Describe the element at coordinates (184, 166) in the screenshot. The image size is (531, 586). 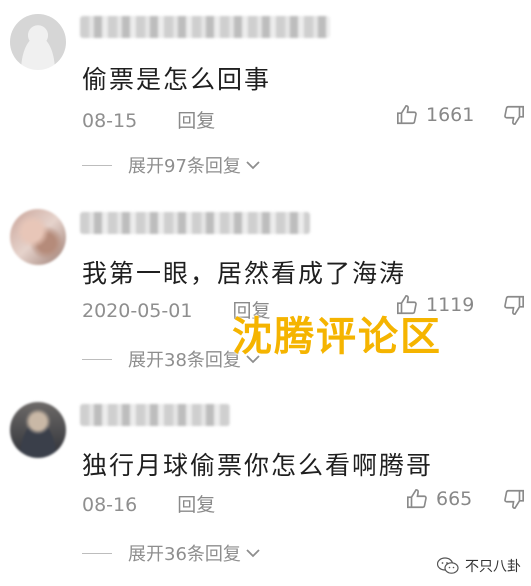
I see `expand-replies-label: 展开97条回复` at that location.